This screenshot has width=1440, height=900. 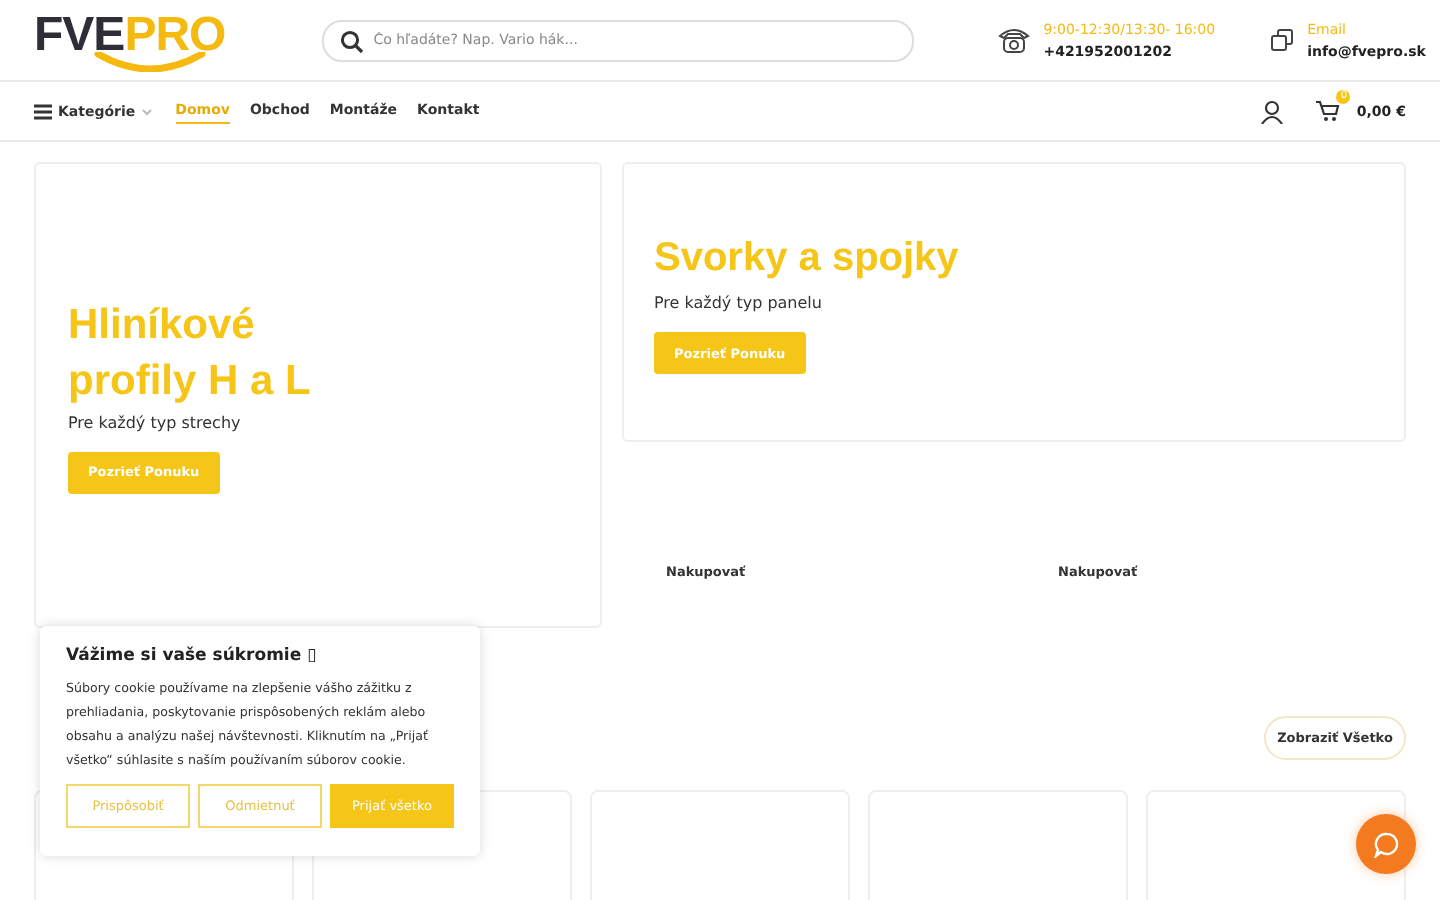 What do you see at coordinates (1272, 111) in the screenshot?
I see `user-icon` at bounding box center [1272, 111].